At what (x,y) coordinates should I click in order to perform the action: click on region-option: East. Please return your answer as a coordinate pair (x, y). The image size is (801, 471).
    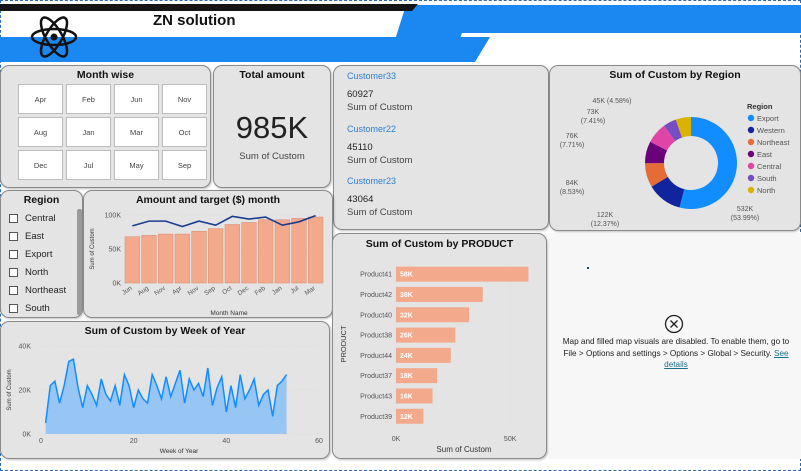
    Looking at the image, I should click on (37, 236).